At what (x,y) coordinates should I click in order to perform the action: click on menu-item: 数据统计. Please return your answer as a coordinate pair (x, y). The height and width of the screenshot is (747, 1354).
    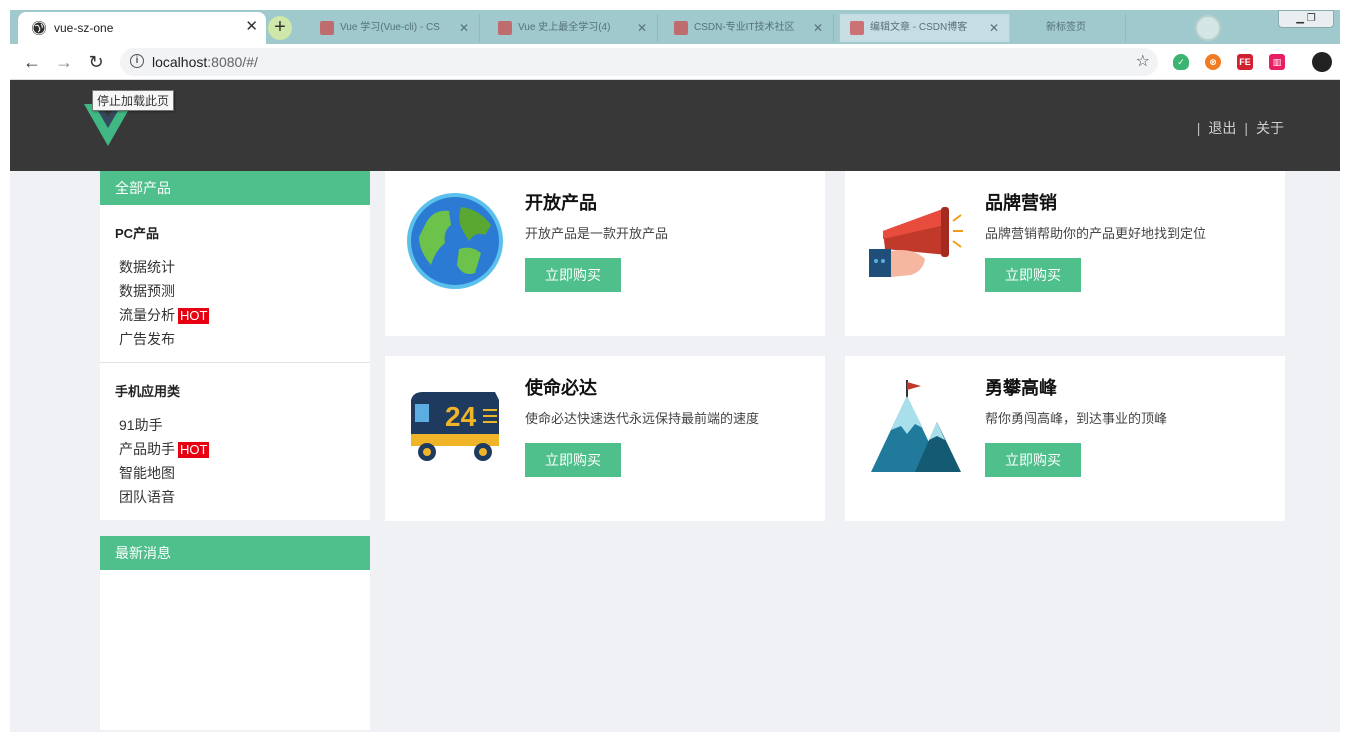
    Looking at the image, I should click on (235, 267).